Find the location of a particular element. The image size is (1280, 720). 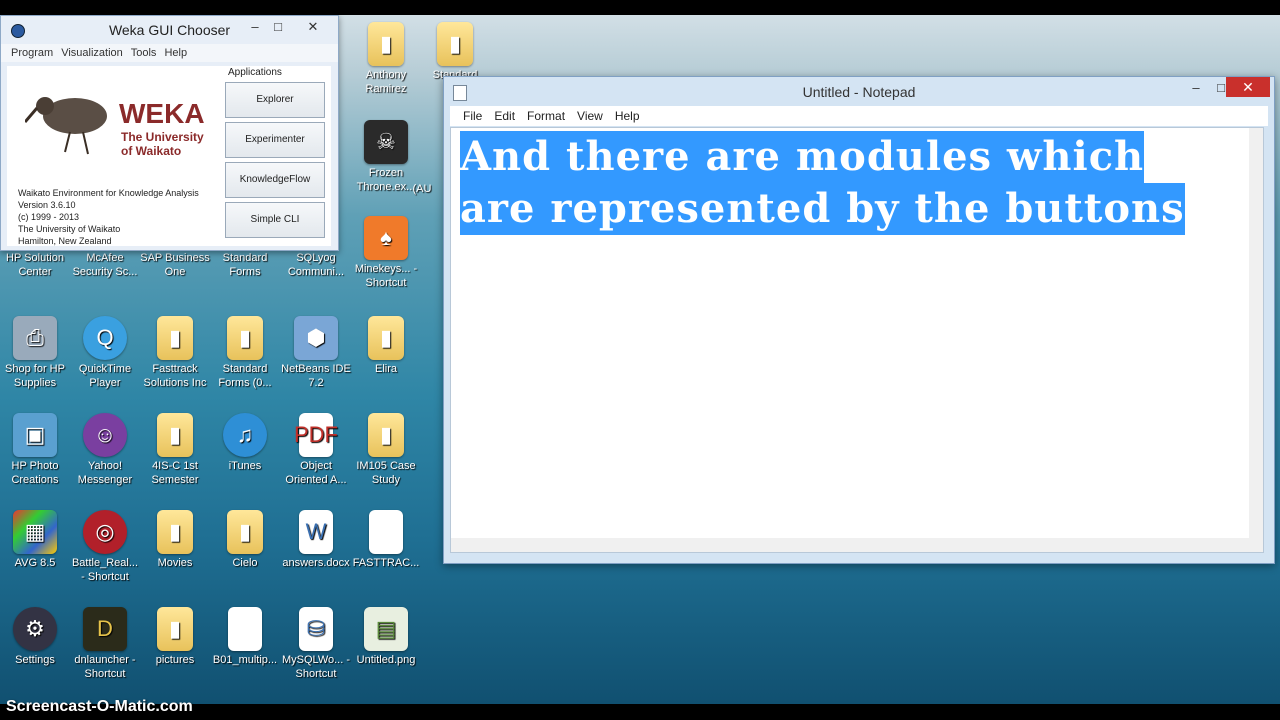

icon-label: Cielo is located at coordinates (245, 563).